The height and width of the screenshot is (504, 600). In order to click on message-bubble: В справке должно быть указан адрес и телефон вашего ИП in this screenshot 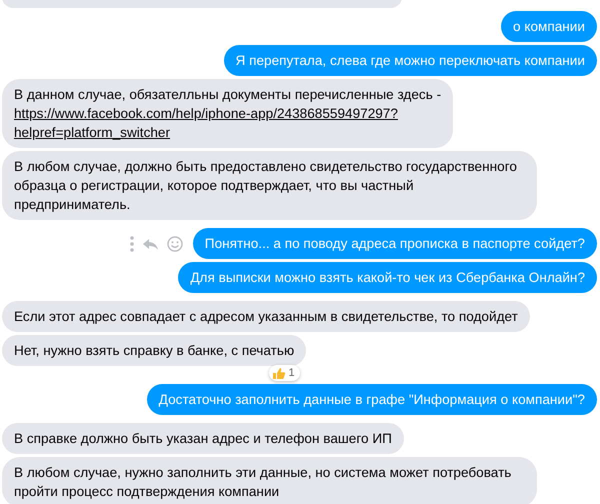, I will do `click(203, 438)`.